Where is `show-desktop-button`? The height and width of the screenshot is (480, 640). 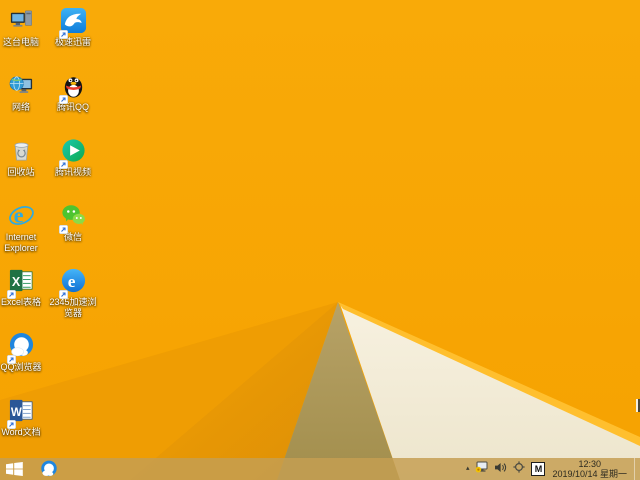 show-desktop-button is located at coordinates (637, 469).